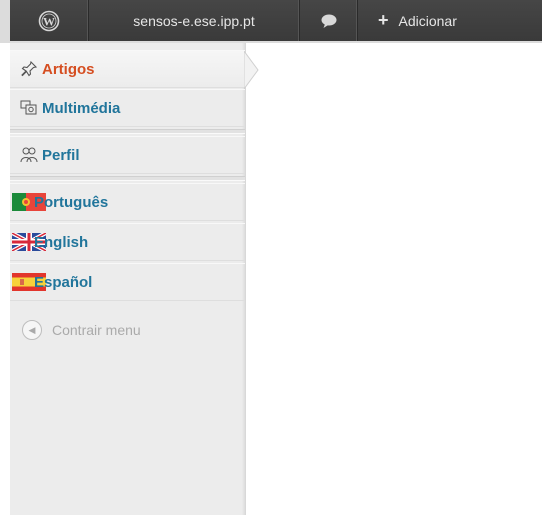 This screenshot has height=515, width=542. Describe the element at coordinates (61, 155) in the screenshot. I see `menu-item-label: Perfil` at that location.